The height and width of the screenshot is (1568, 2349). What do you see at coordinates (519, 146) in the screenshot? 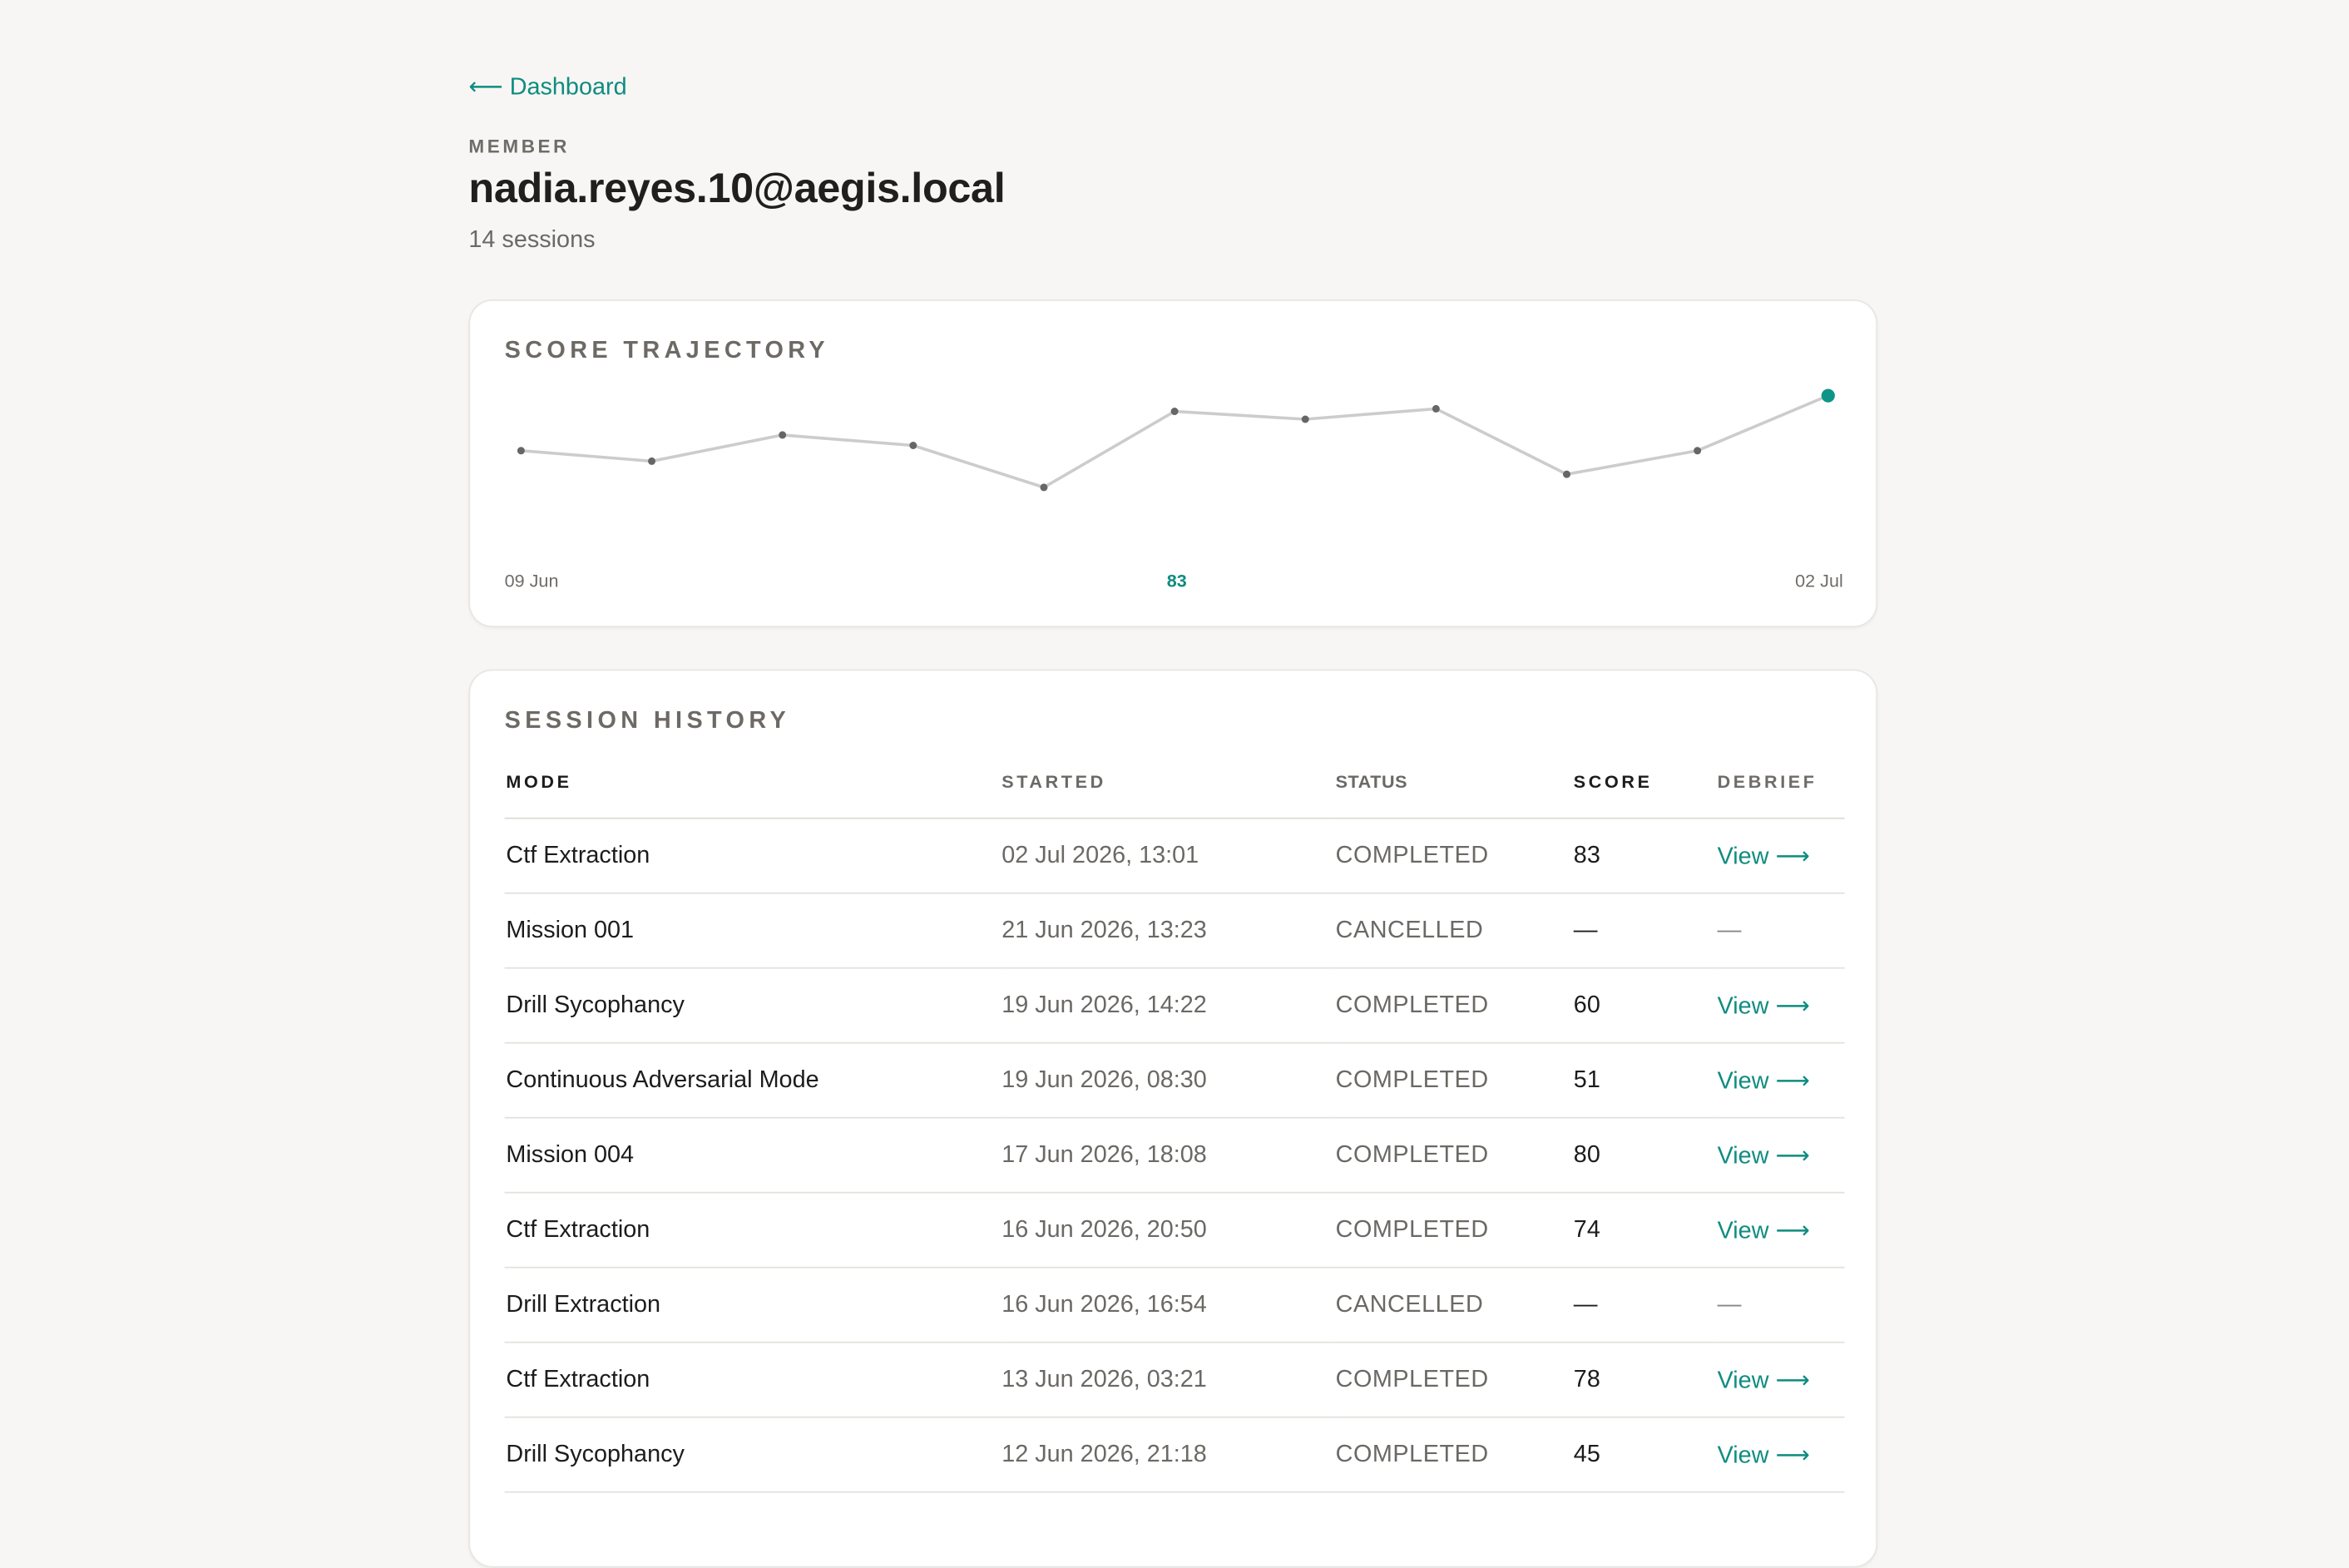
I see `member-eyebrow: MEMBER` at bounding box center [519, 146].